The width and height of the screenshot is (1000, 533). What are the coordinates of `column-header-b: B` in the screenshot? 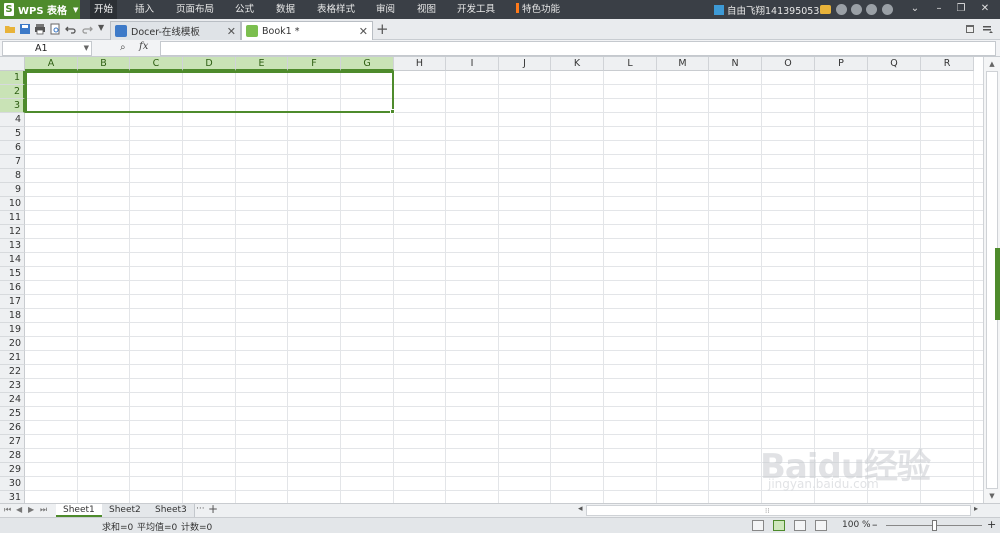 It's located at (104, 64).